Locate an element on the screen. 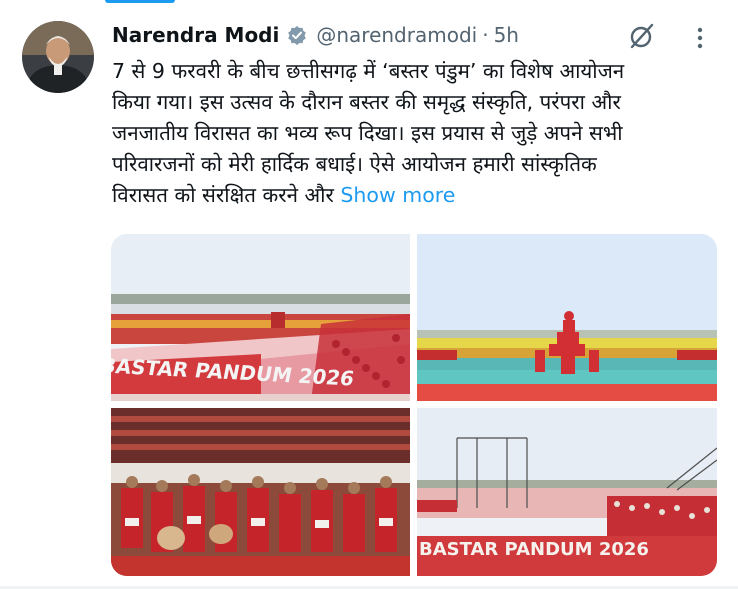 This screenshot has width=738, height=589. photo-tribal-dancers is located at coordinates (260, 492).